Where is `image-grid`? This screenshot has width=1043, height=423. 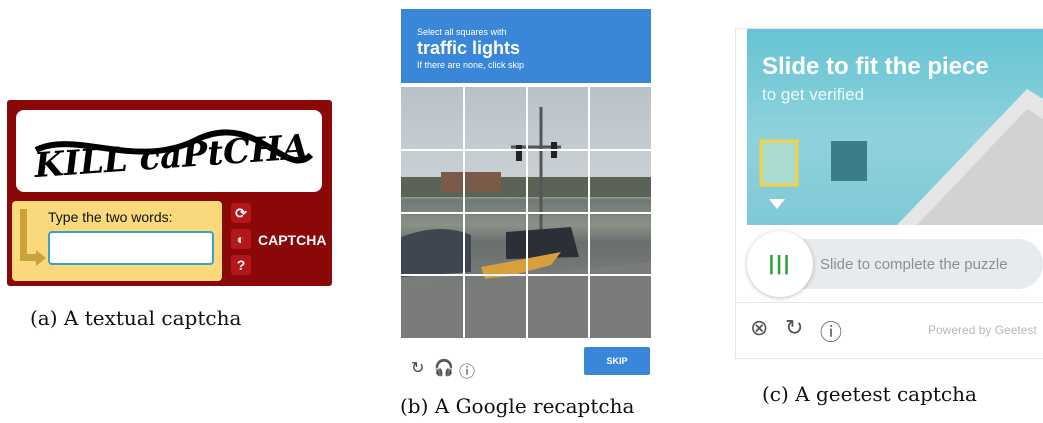
image-grid is located at coordinates (526, 212).